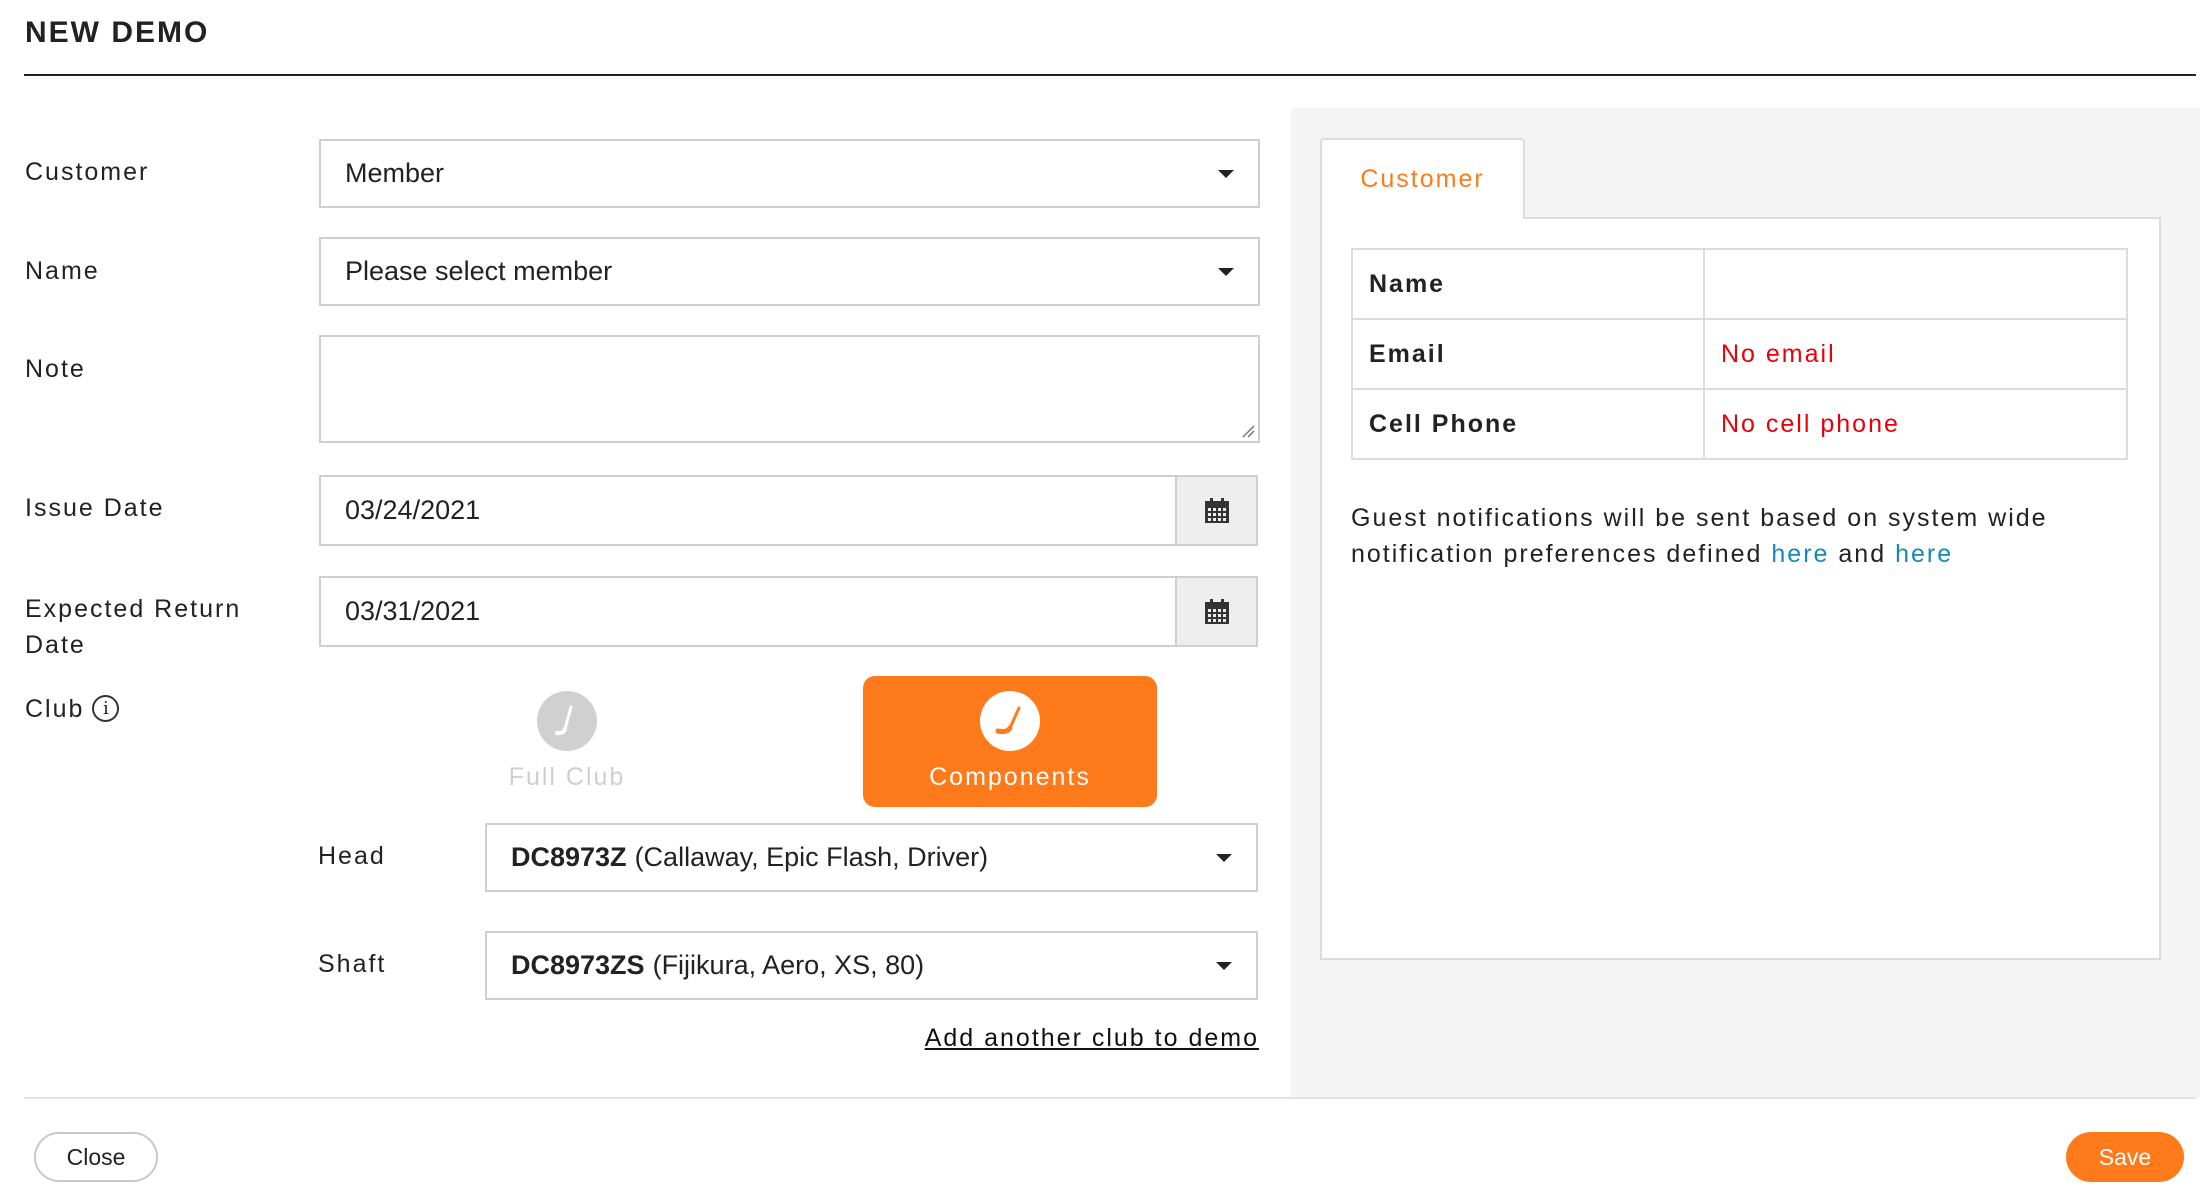 The width and height of the screenshot is (2200, 1204). What do you see at coordinates (117, 32) in the screenshot?
I see `modal-title: NEW DEMO` at bounding box center [117, 32].